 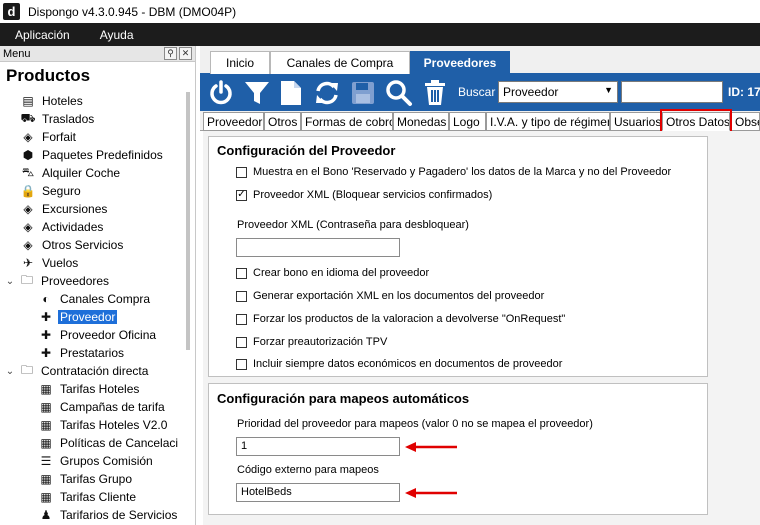 What do you see at coordinates (431, 493) in the screenshot?
I see `red-arrow-icon` at bounding box center [431, 493].